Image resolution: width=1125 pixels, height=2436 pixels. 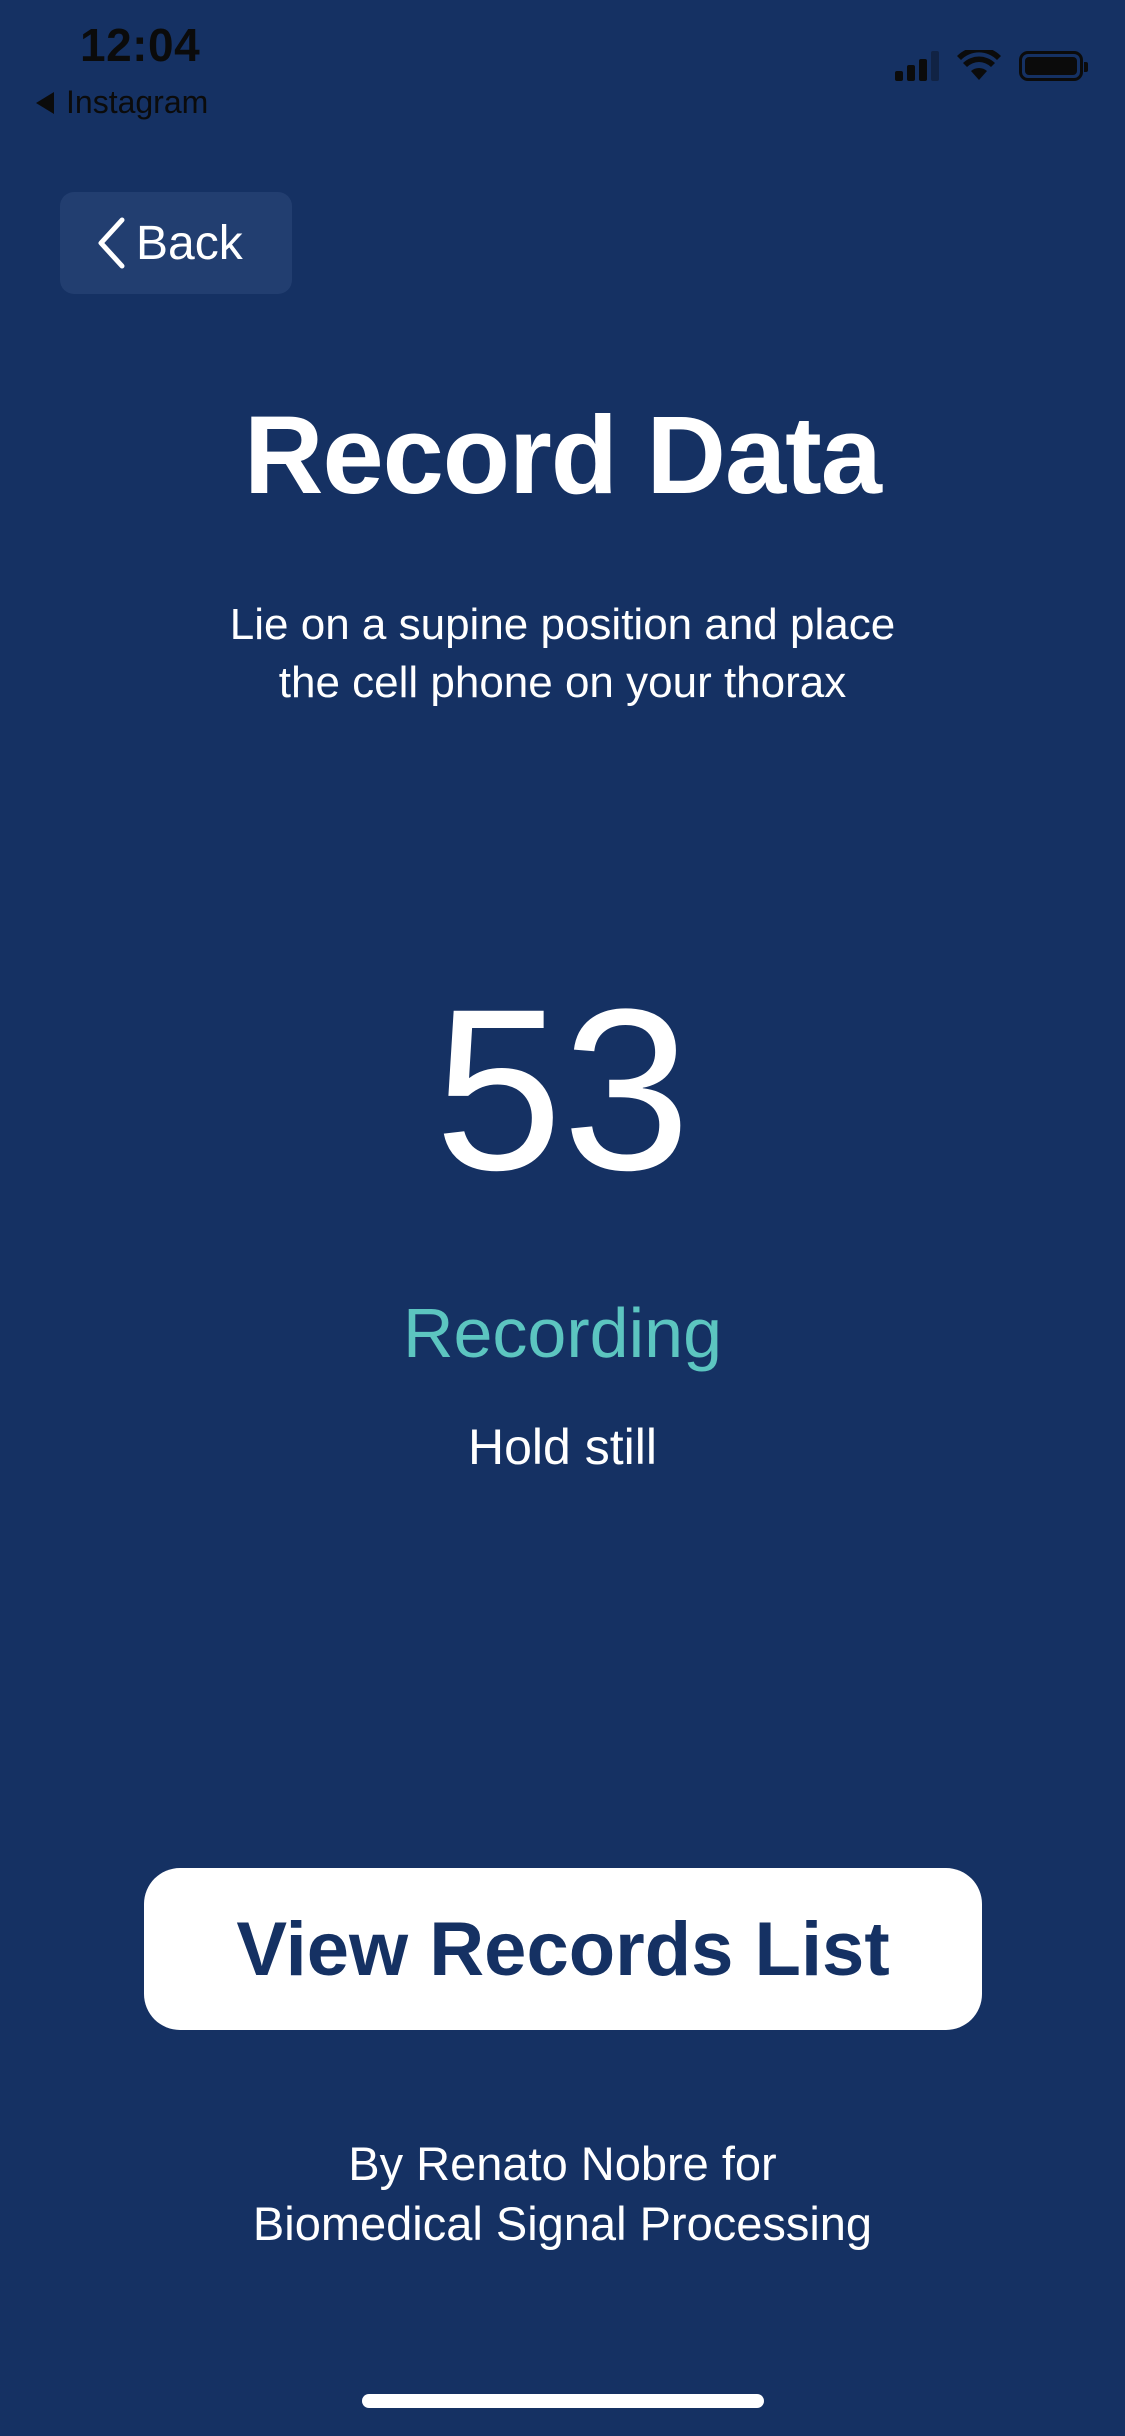 What do you see at coordinates (111, 243) in the screenshot?
I see `chevron-left-icon` at bounding box center [111, 243].